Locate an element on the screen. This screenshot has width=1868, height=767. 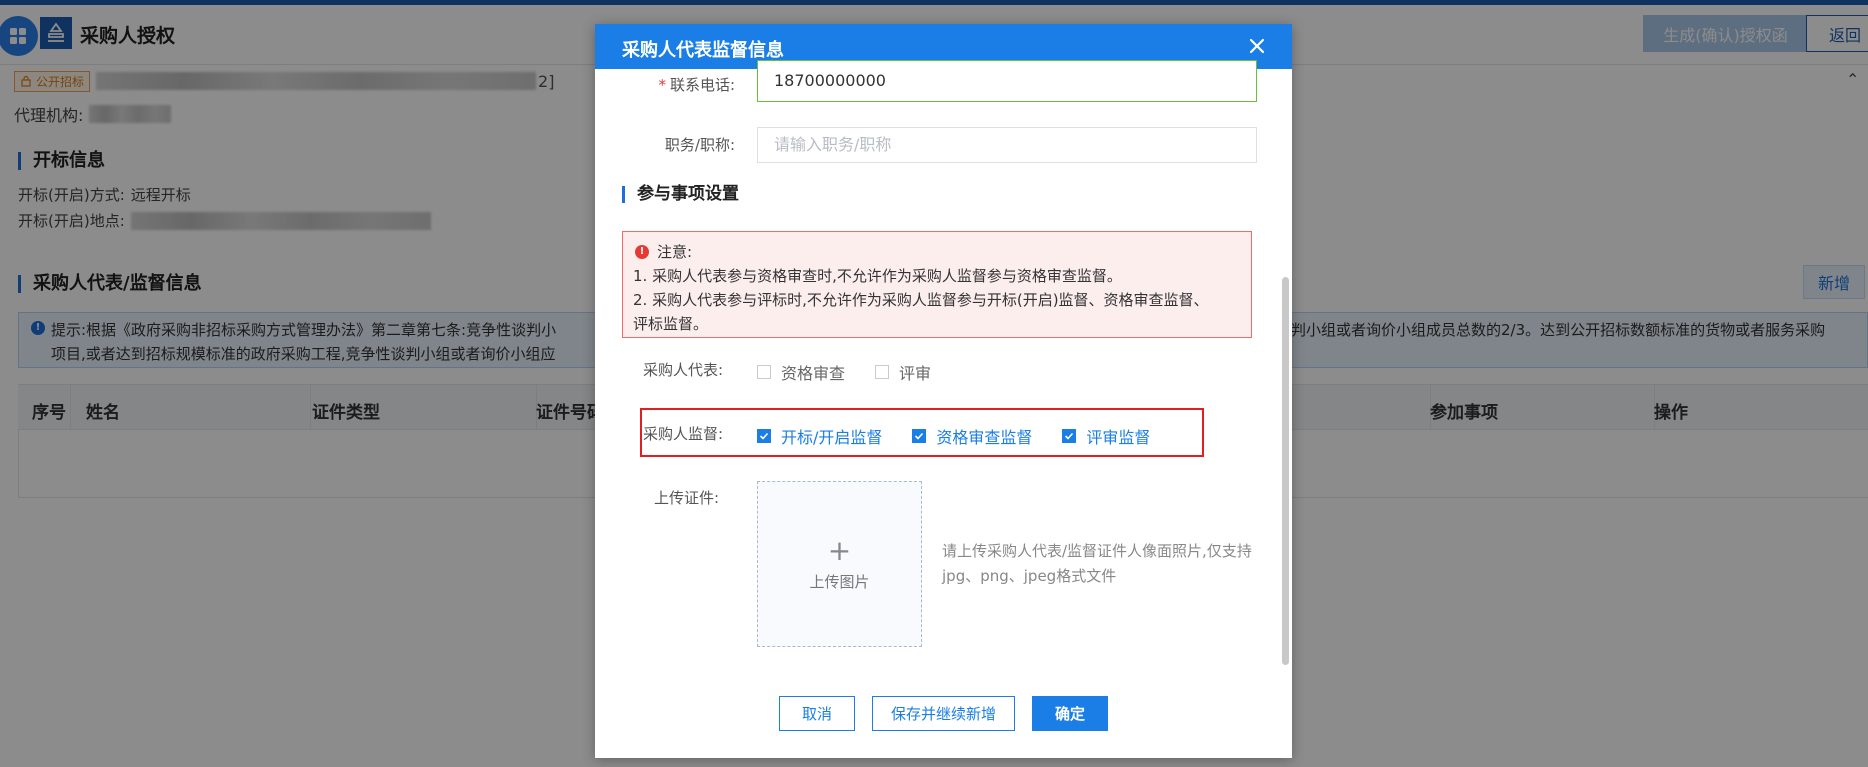
phone-label: * 联系电话: is located at coordinates (665, 84).